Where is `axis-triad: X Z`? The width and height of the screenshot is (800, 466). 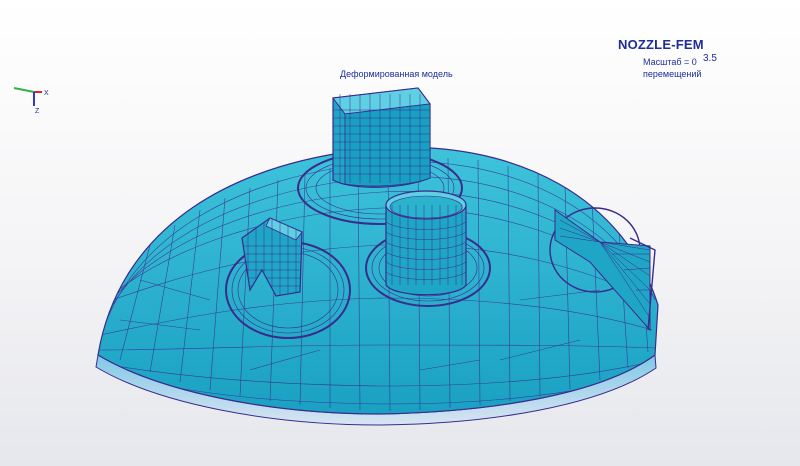
axis-triad: X Z is located at coordinates (34, 100).